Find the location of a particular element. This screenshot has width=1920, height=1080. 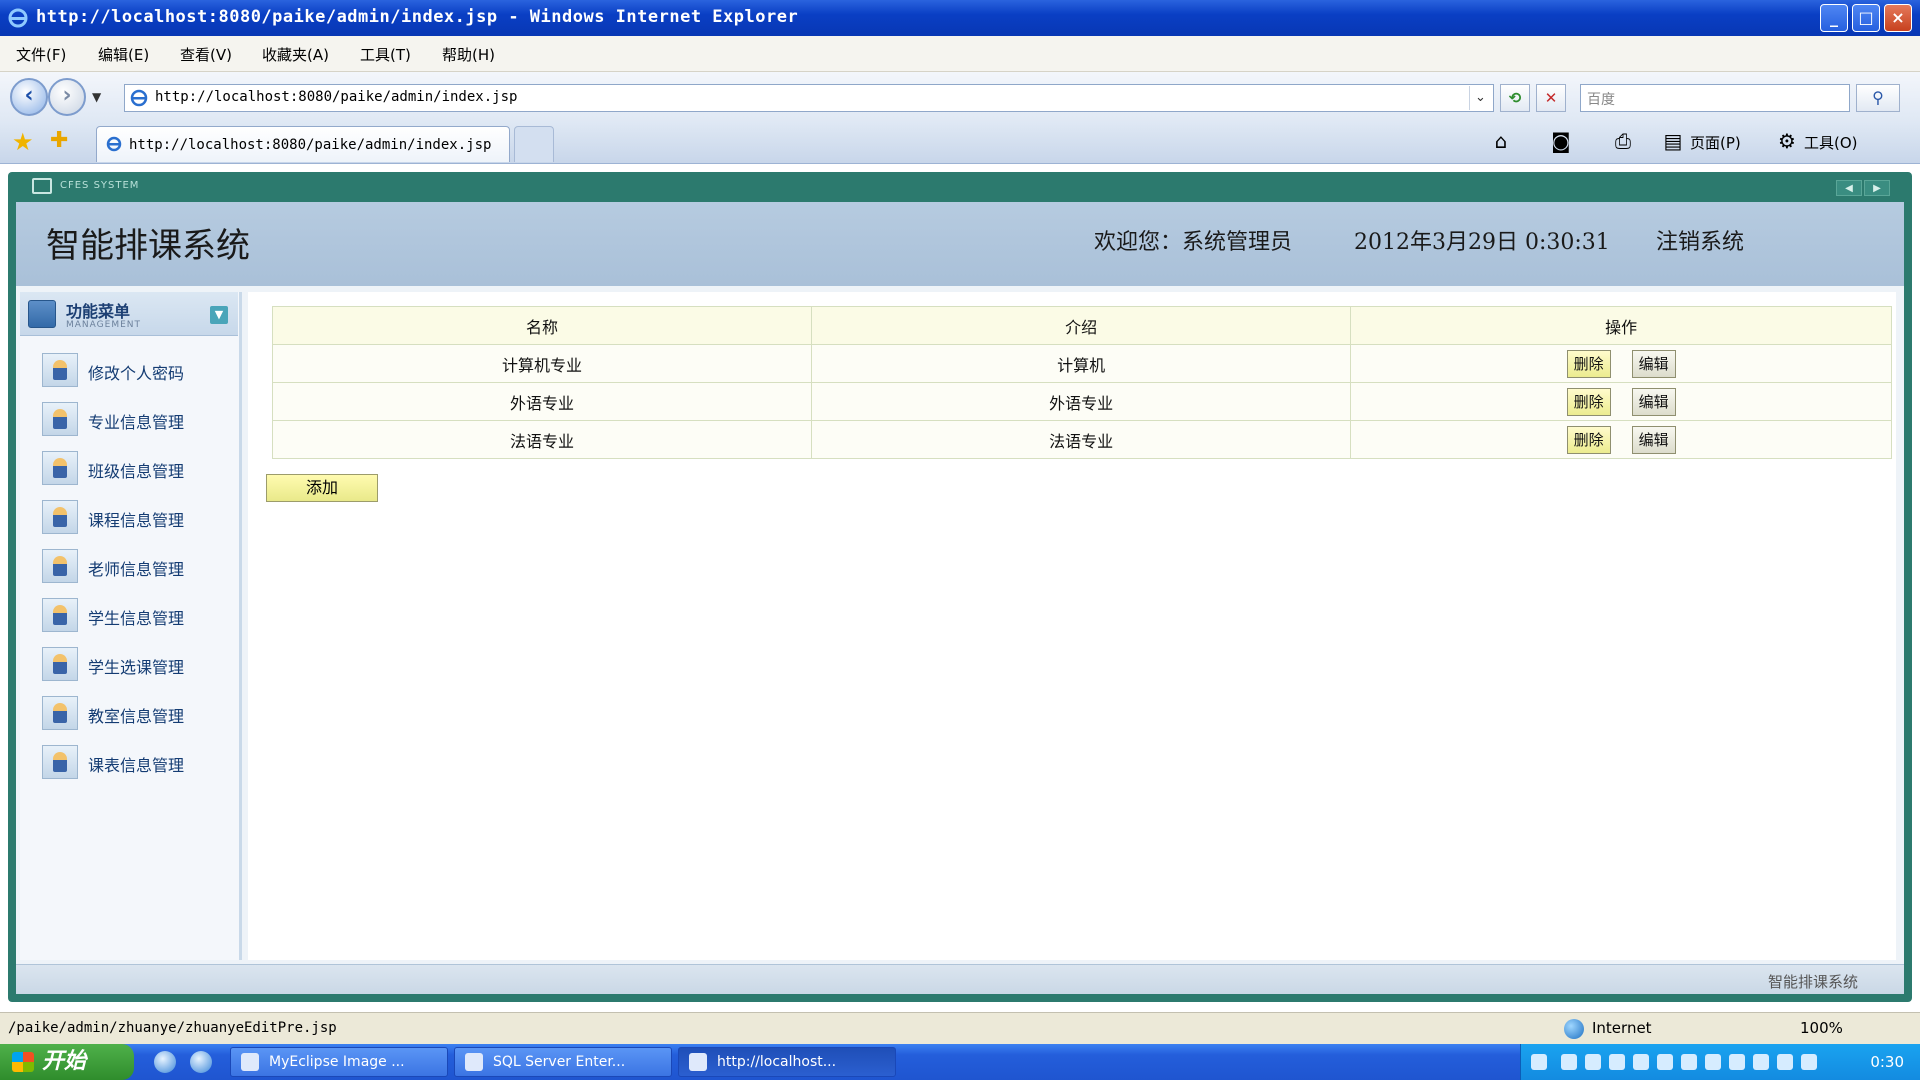

add-button: 添加 is located at coordinates (322, 488).